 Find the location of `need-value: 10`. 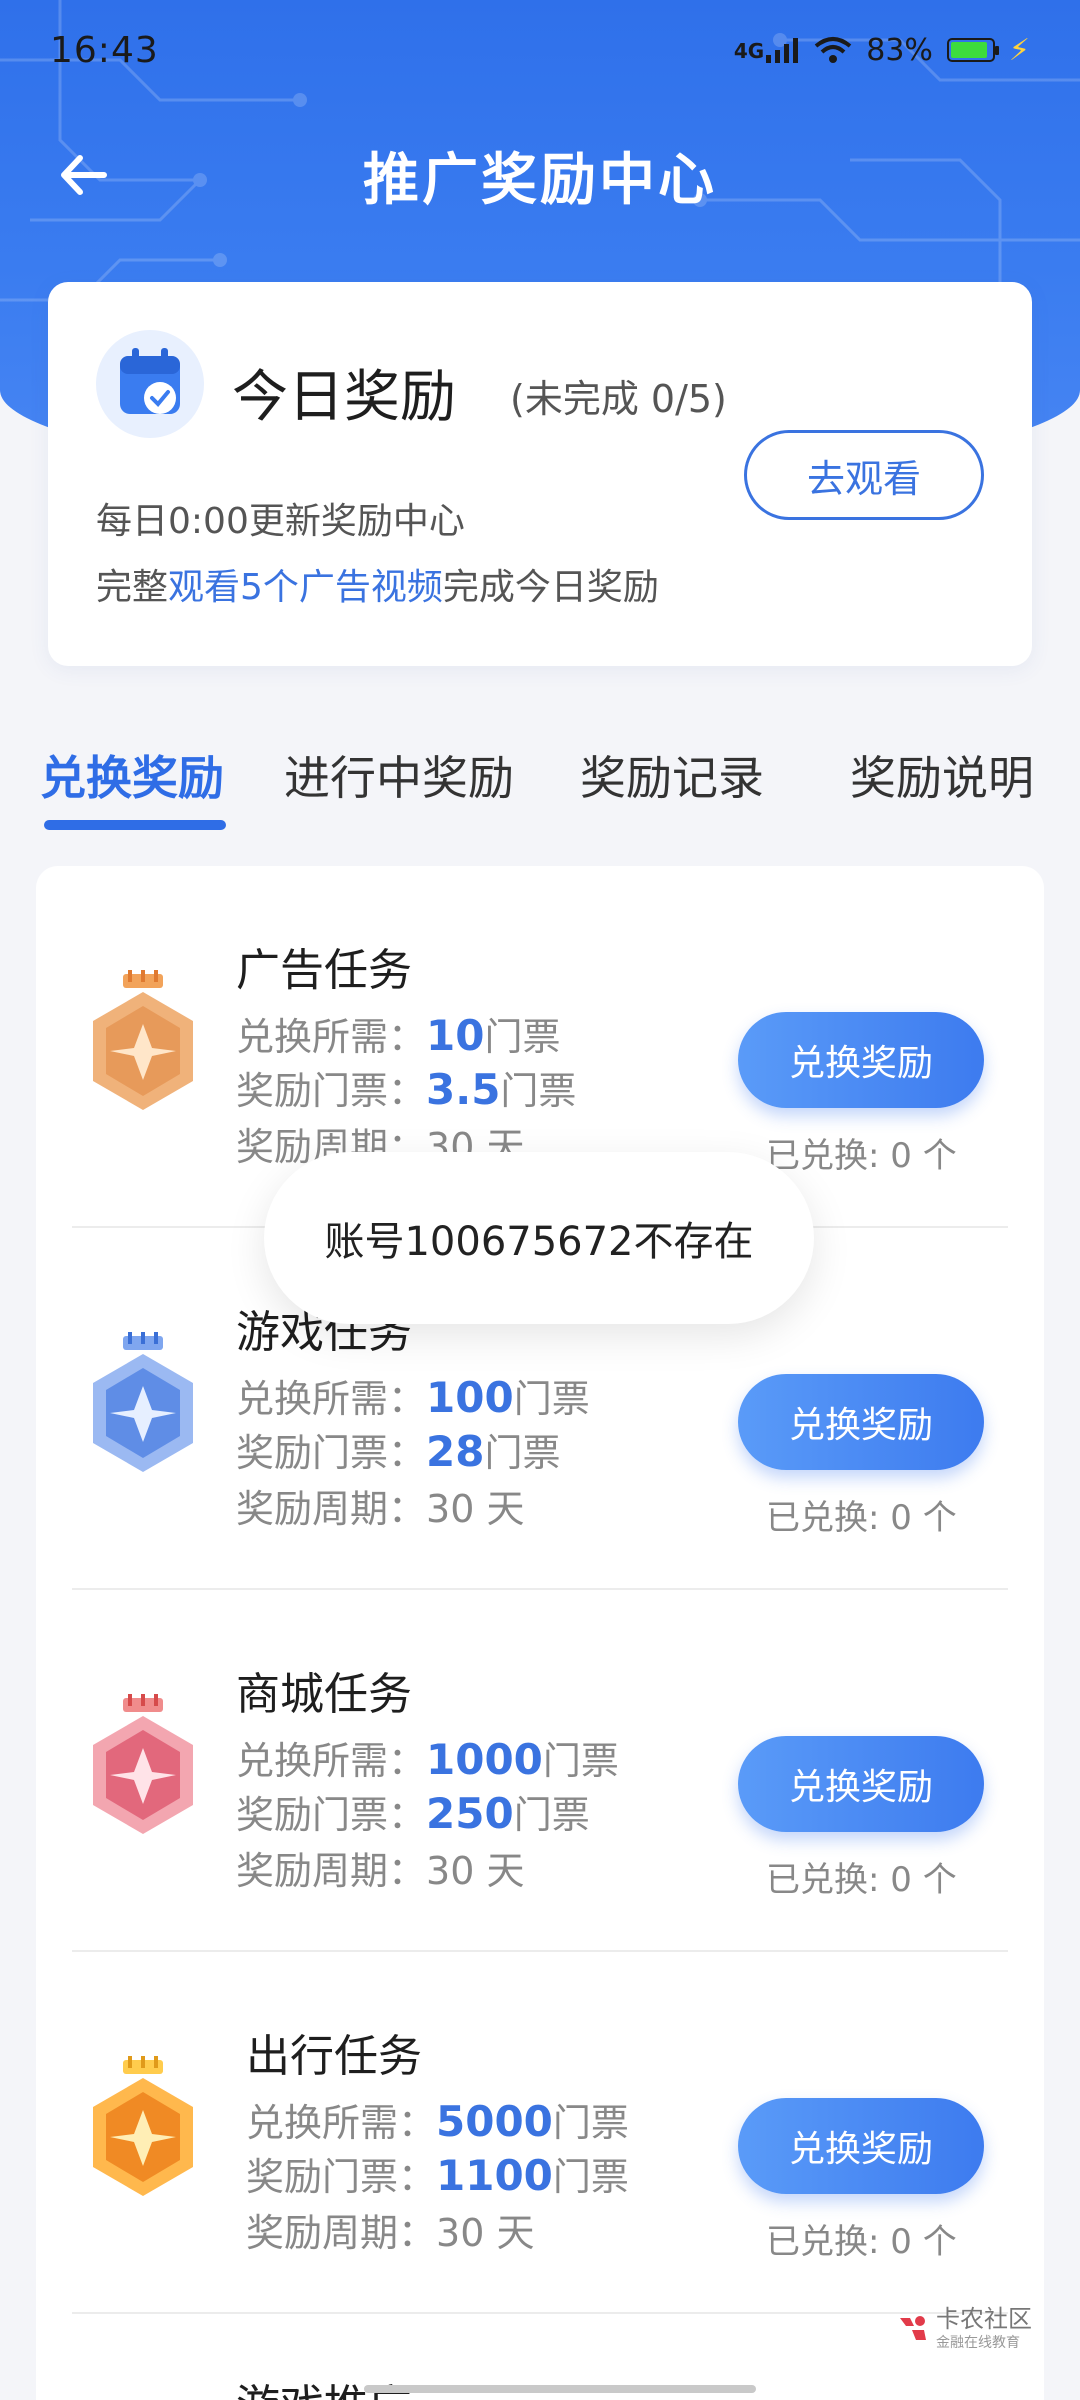

need-value: 10 is located at coordinates (455, 1035).